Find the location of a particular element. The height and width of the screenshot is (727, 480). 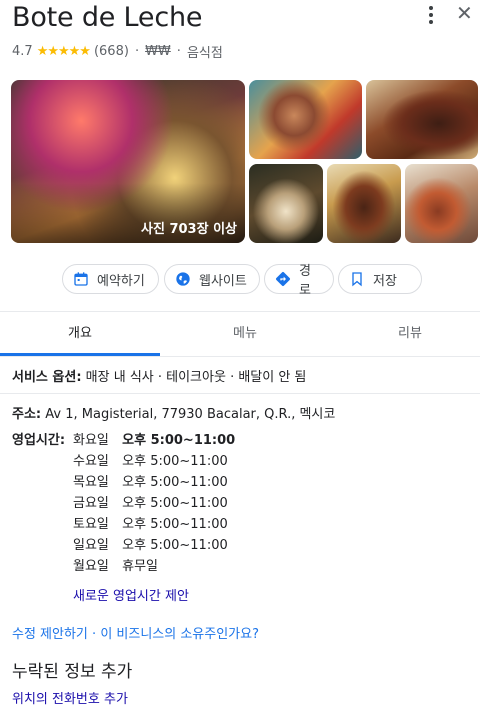

website-button: 웹사이트 is located at coordinates (212, 279).